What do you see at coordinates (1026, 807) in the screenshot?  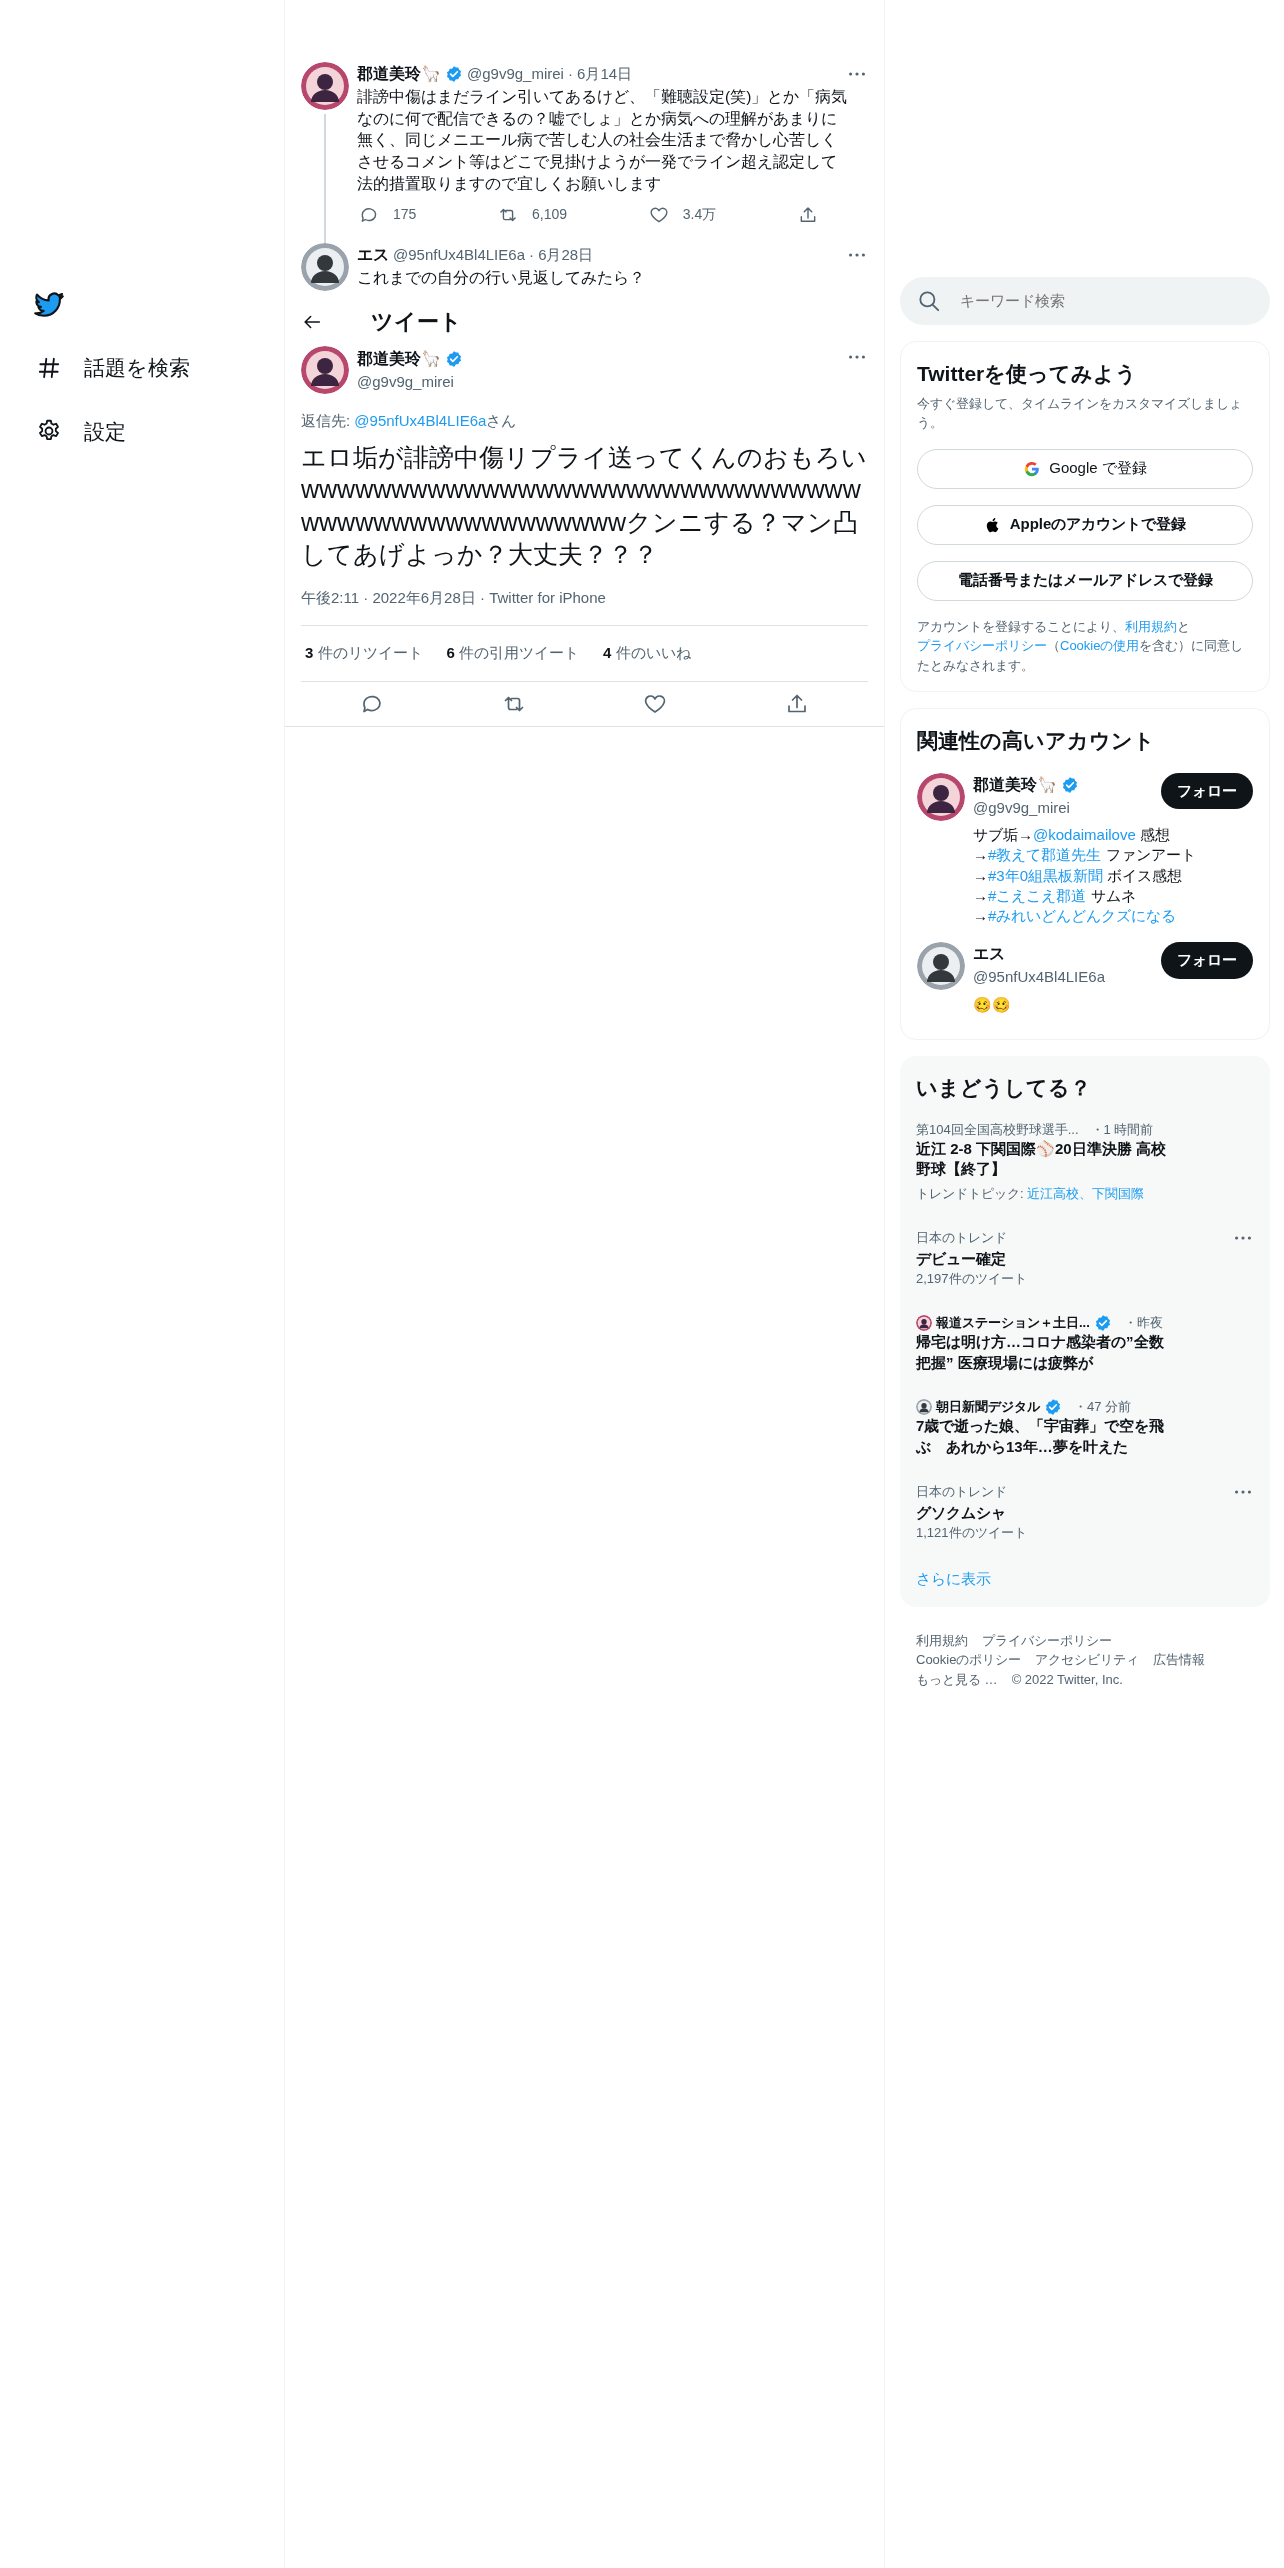 I see `account-handle: @g9v9g_mirei` at bounding box center [1026, 807].